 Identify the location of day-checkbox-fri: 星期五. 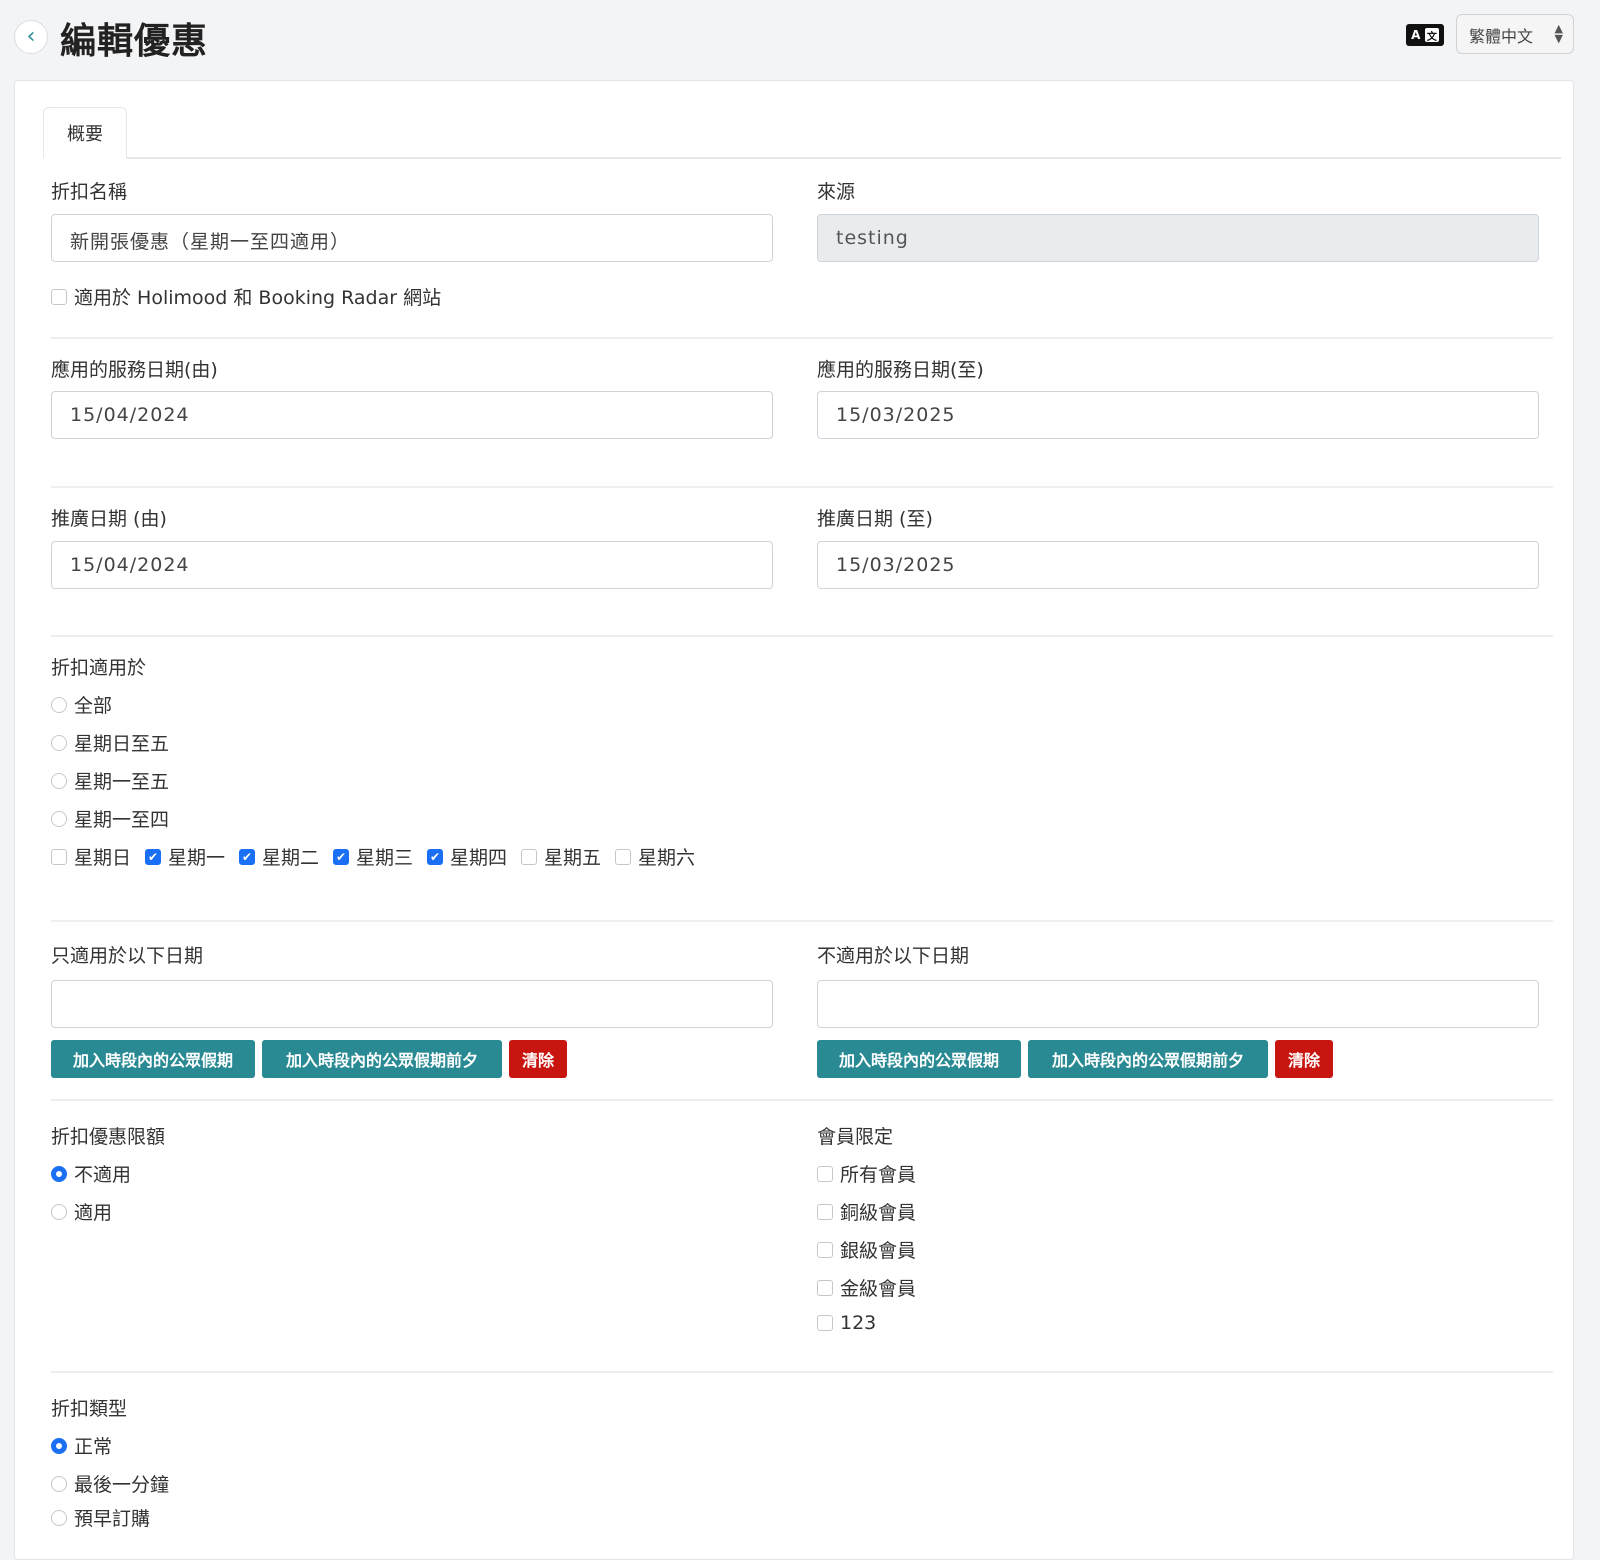
(561, 856).